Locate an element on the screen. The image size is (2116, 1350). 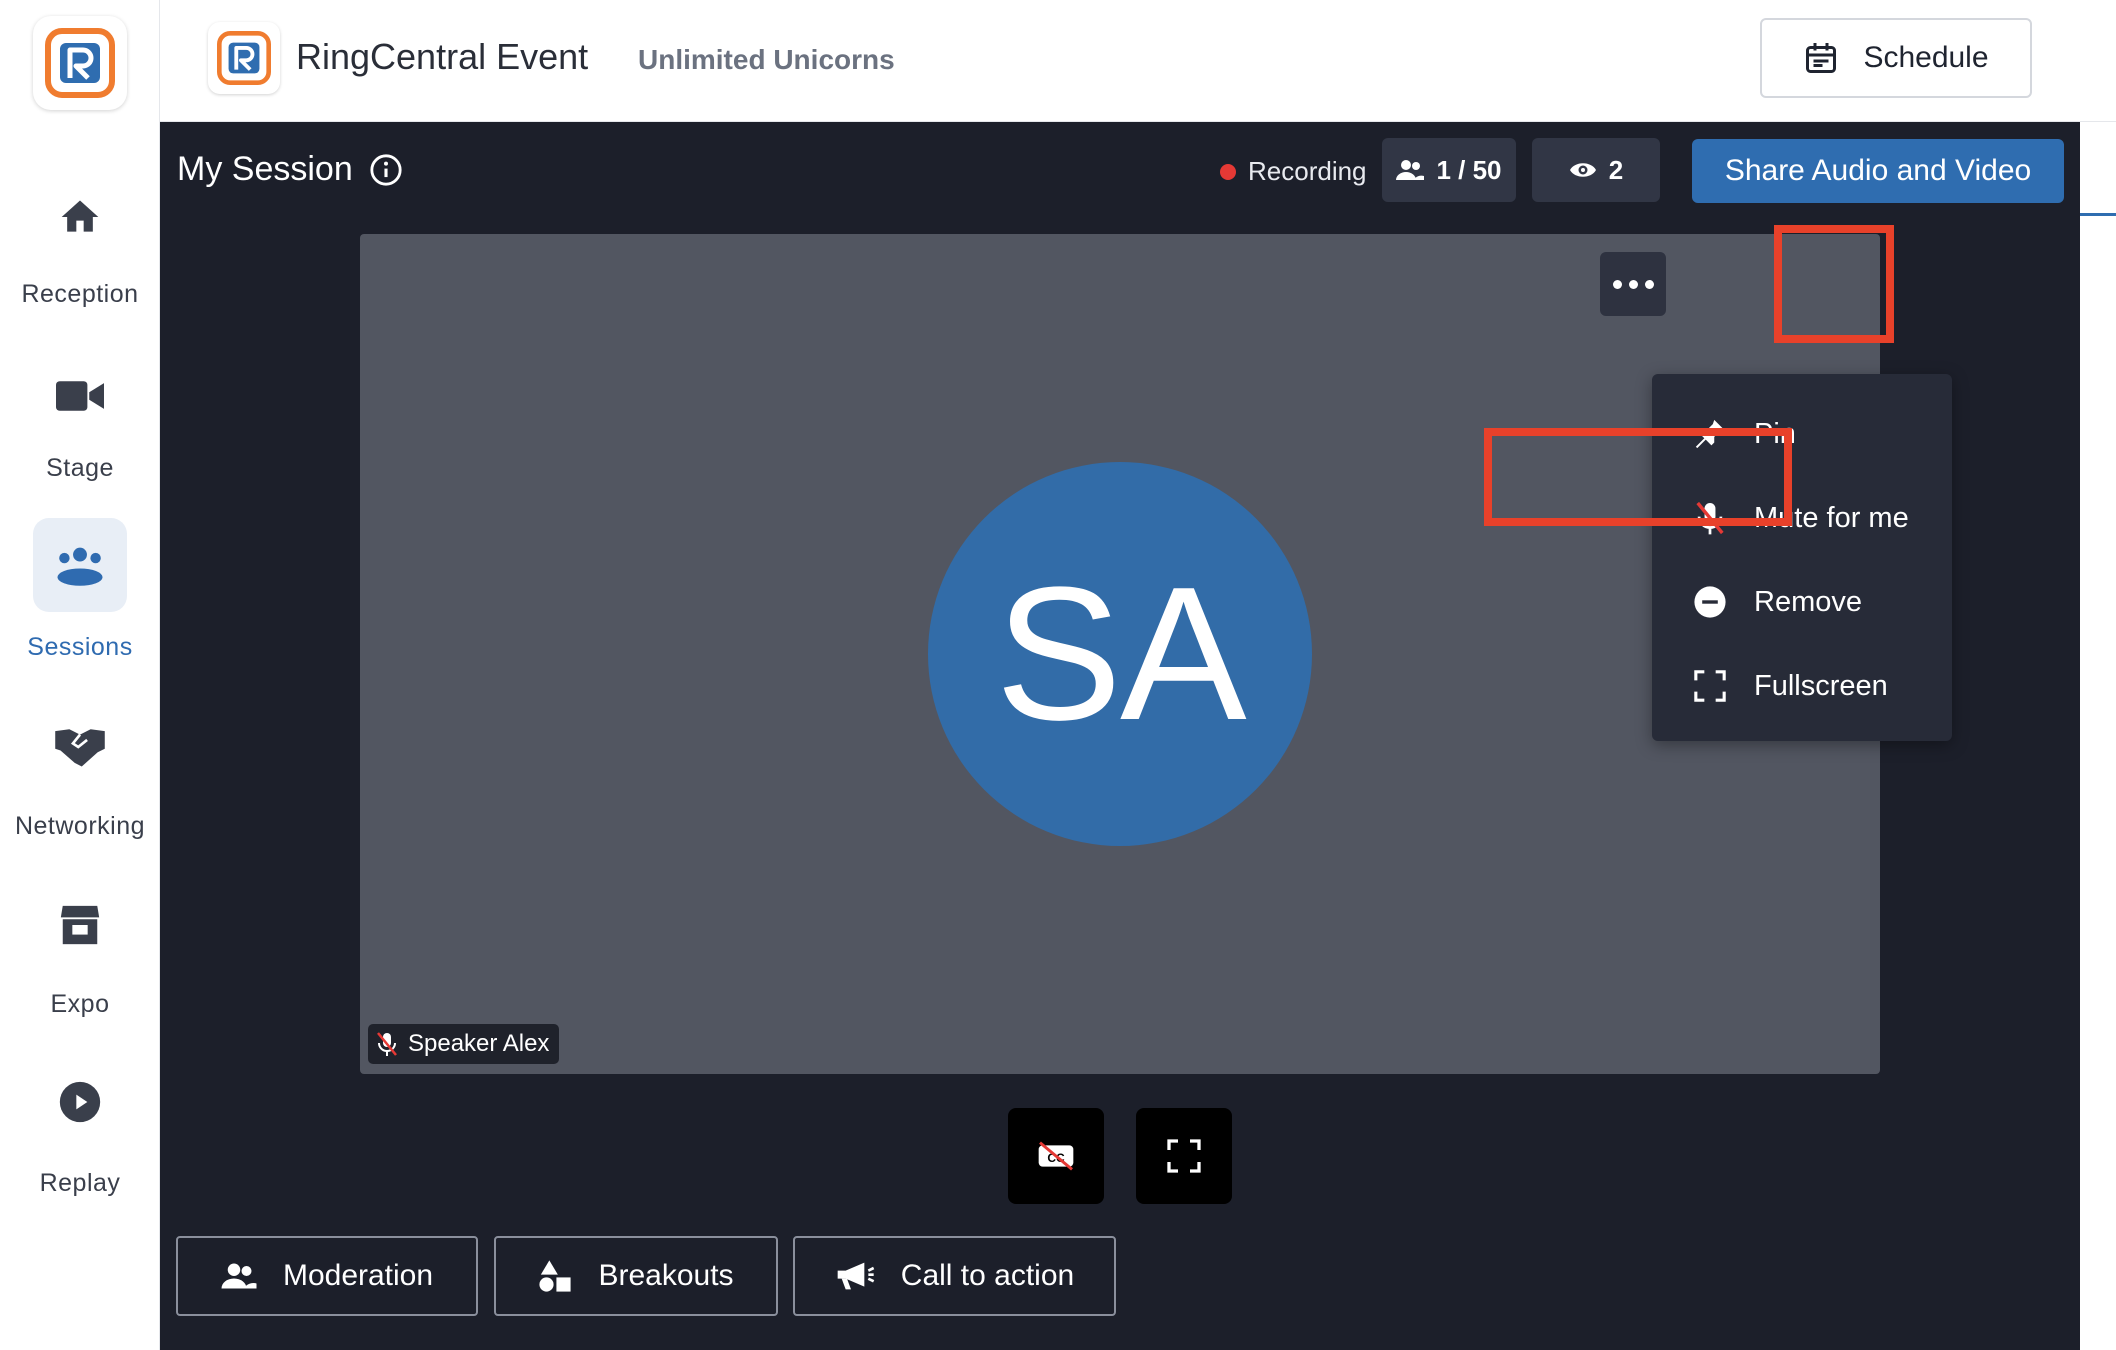
menu-item-label: Remove is located at coordinates (1808, 601).